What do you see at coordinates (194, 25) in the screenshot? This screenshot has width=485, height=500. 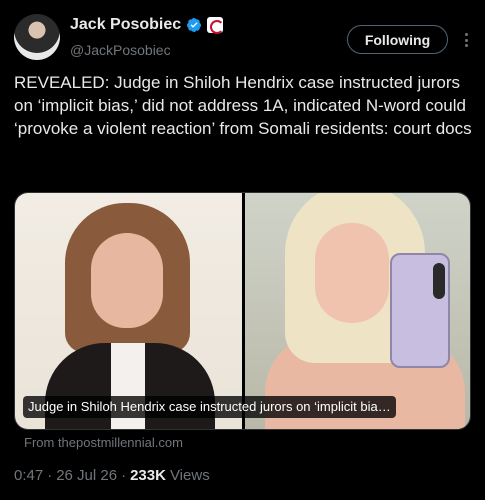 I see `verified-badge-icon` at bounding box center [194, 25].